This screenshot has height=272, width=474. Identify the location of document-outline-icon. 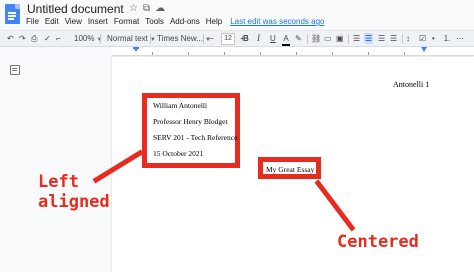
(15, 70).